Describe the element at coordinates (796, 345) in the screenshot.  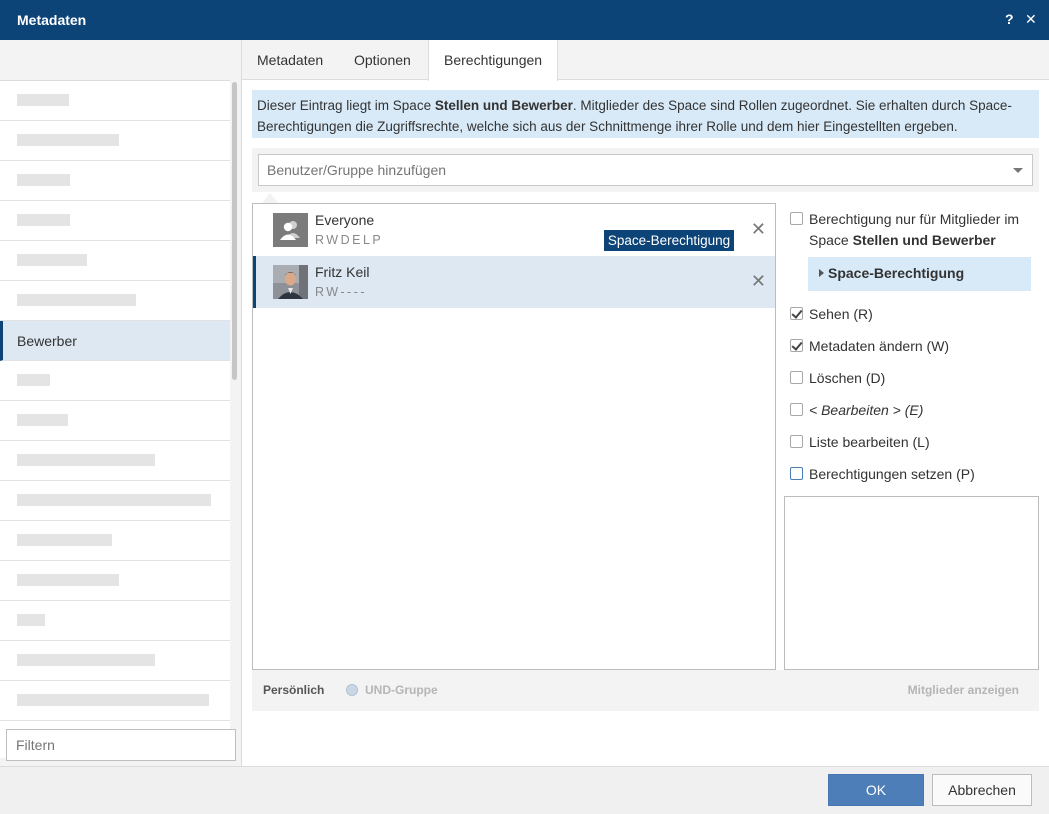
I see `right-w-checkbox` at that location.